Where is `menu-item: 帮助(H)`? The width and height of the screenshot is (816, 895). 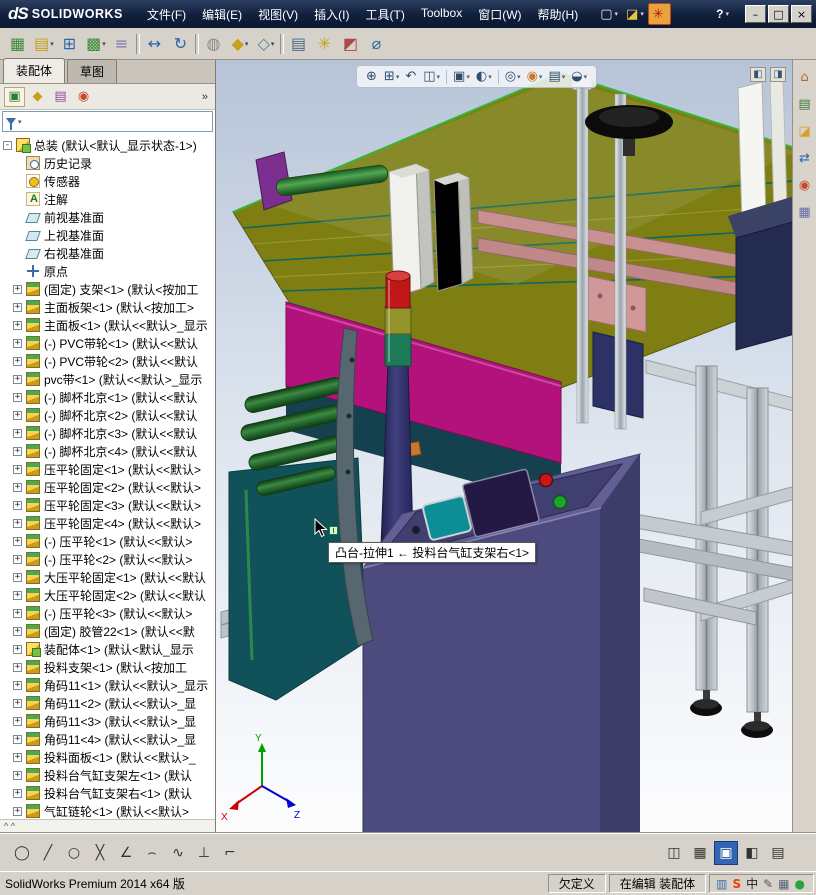 menu-item: 帮助(H) is located at coordinates (558, 14).